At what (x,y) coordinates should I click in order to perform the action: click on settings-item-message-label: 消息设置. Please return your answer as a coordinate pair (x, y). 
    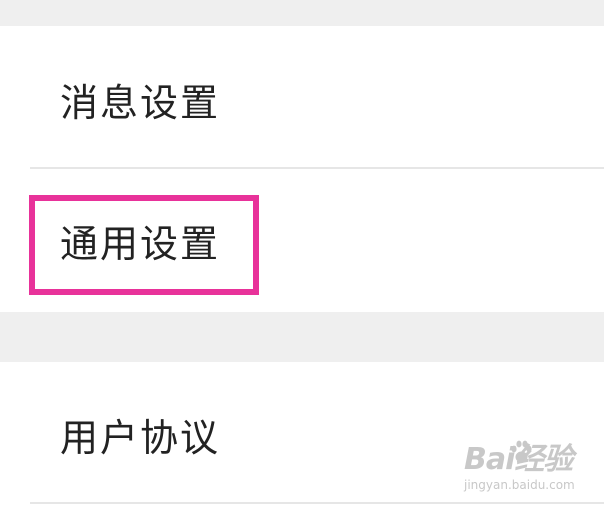
    Looking at the image, I should click on (140, 103).